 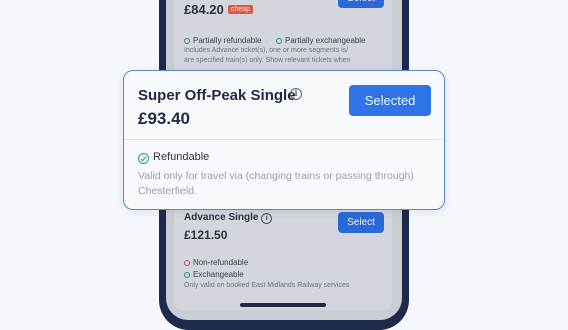 I want to click on ticket-title-bottom: Advance Single i, so click(x=228, y=218).